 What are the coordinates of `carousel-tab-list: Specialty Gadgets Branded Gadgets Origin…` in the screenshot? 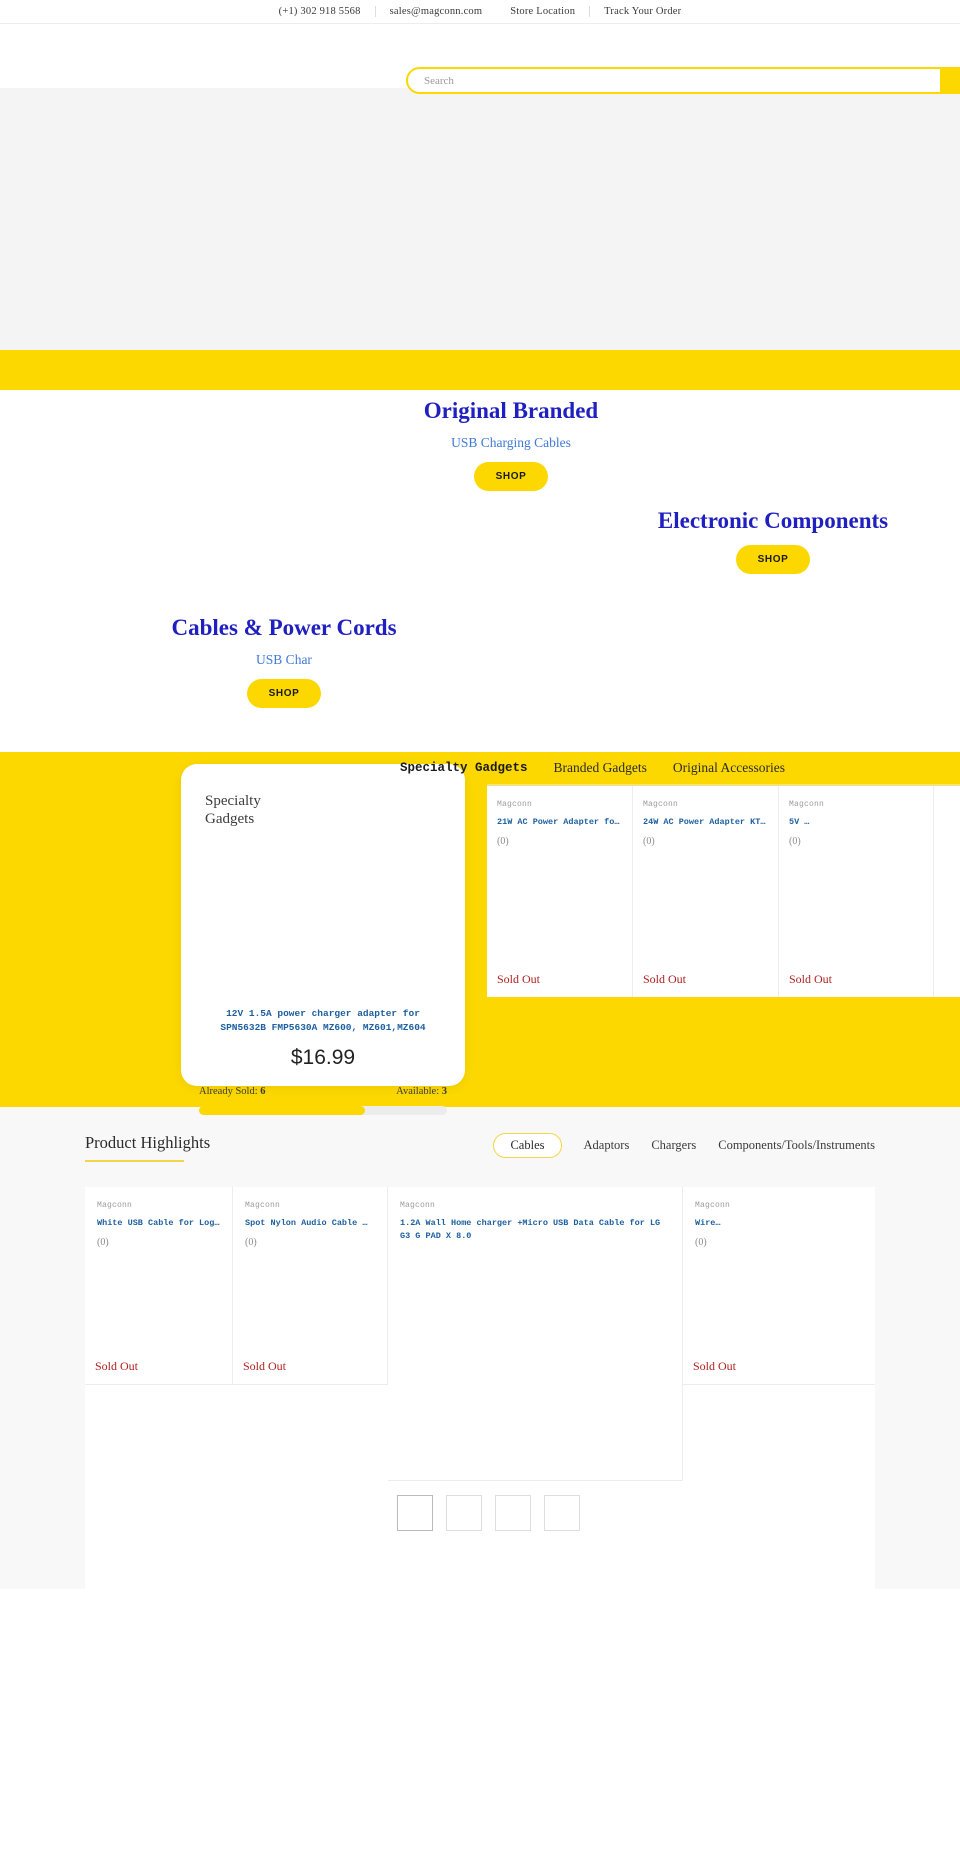 It's located at (592, 768).